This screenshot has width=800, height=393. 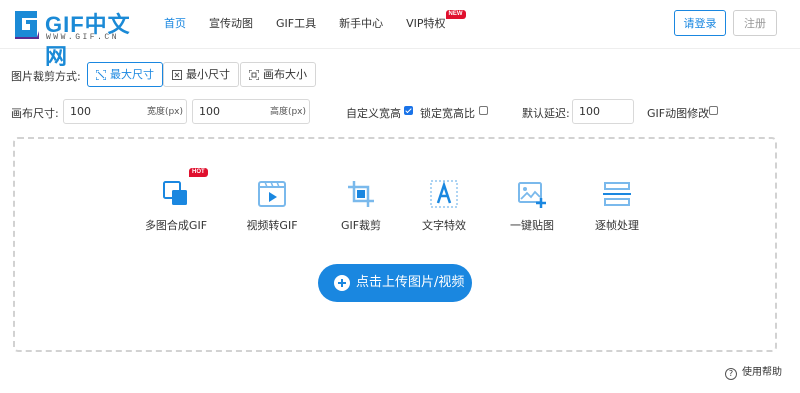 I want to click on text-icon, so click(x=444, y=194).